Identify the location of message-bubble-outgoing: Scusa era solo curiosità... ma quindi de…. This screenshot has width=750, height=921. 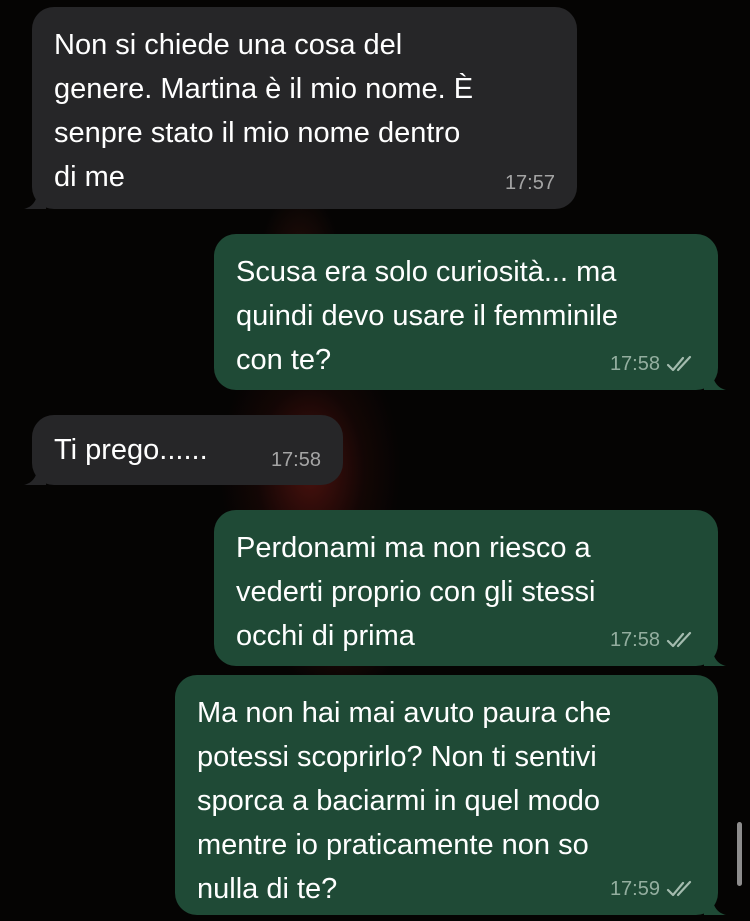
(470, 312).